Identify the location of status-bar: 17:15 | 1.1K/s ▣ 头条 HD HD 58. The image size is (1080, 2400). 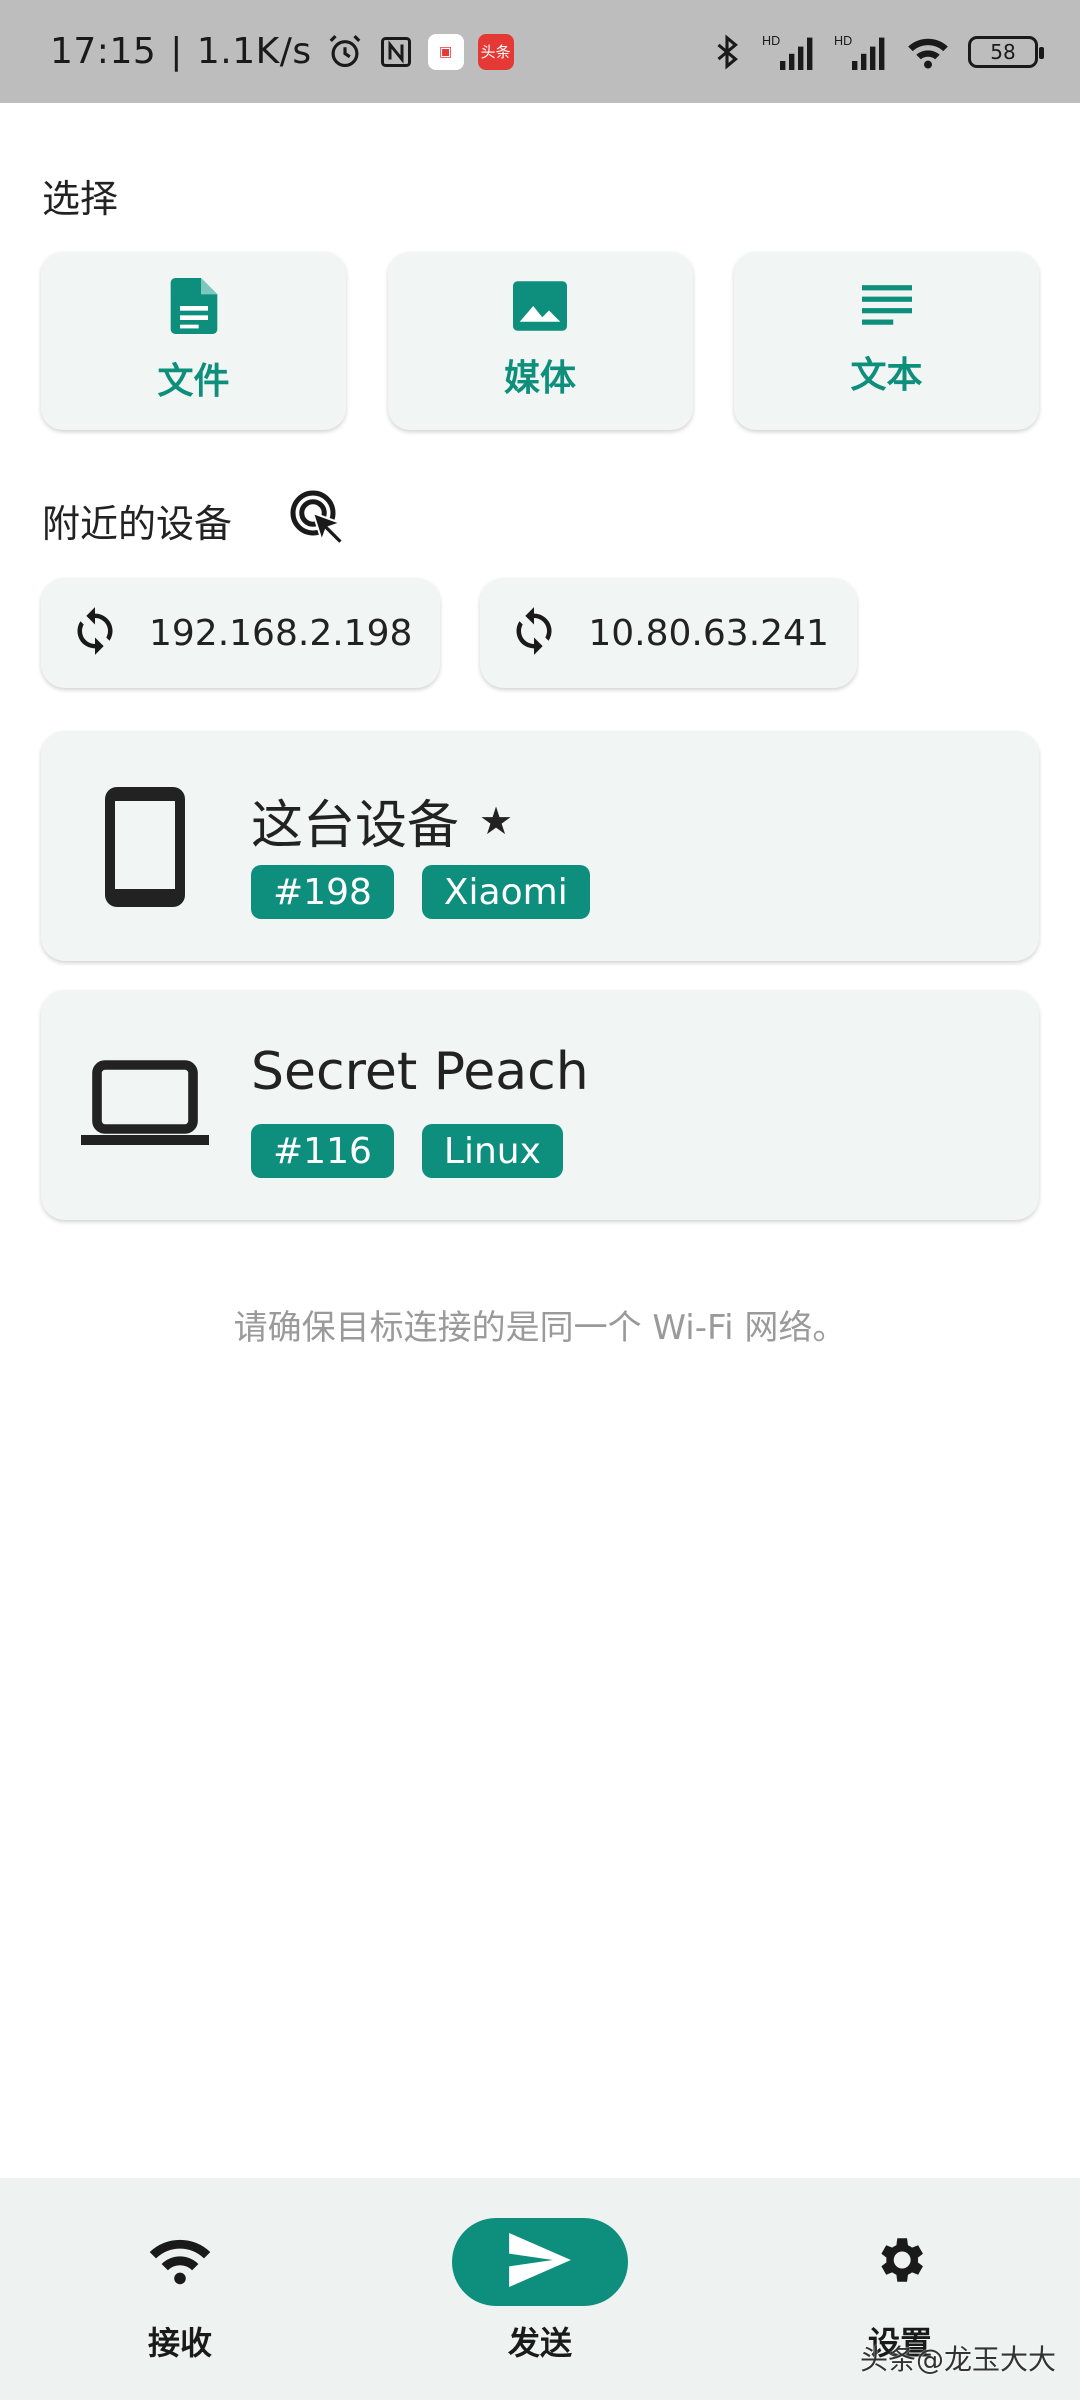
(540, 51).